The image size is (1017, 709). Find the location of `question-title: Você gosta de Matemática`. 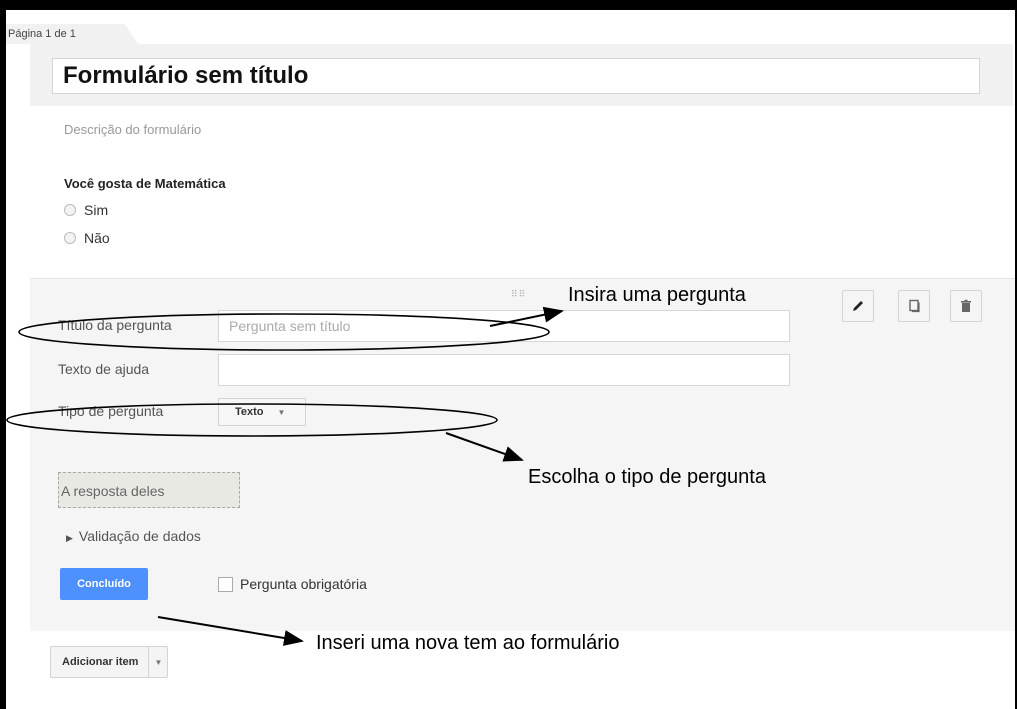

question-title: Você gosta de Matemática is located at coordinates (145, 183).